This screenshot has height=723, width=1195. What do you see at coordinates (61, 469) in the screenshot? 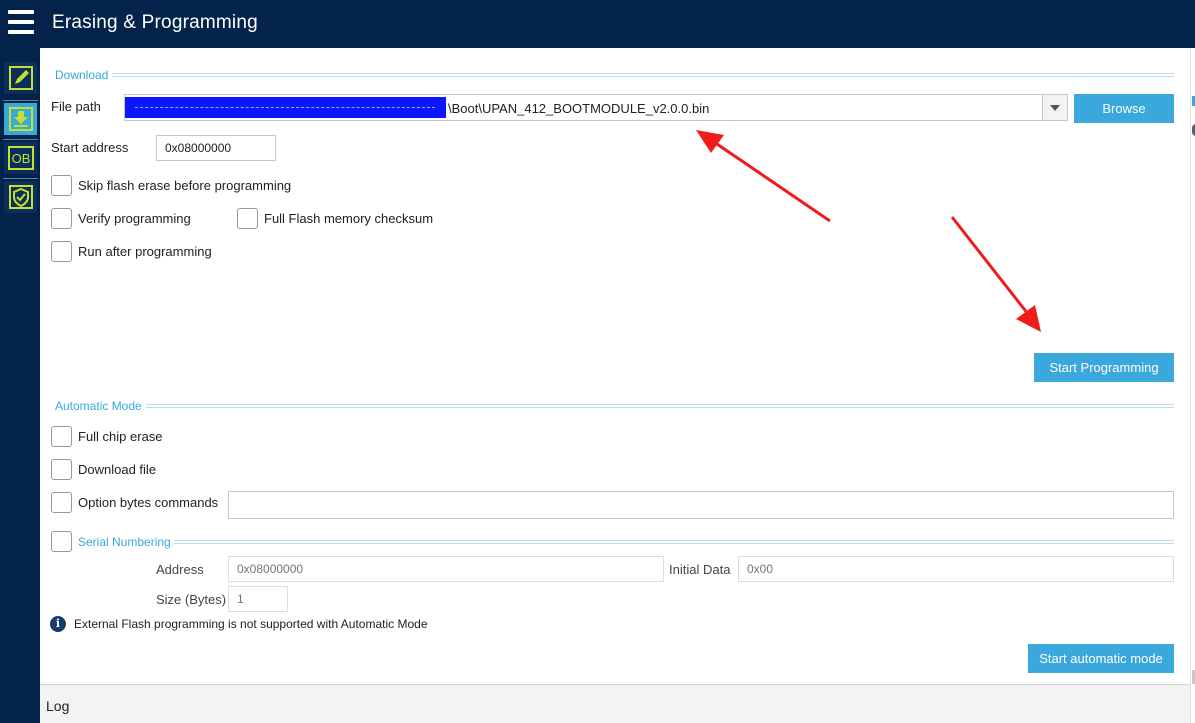
I see `download-file-checkbox` at bounding box center [61, 469].